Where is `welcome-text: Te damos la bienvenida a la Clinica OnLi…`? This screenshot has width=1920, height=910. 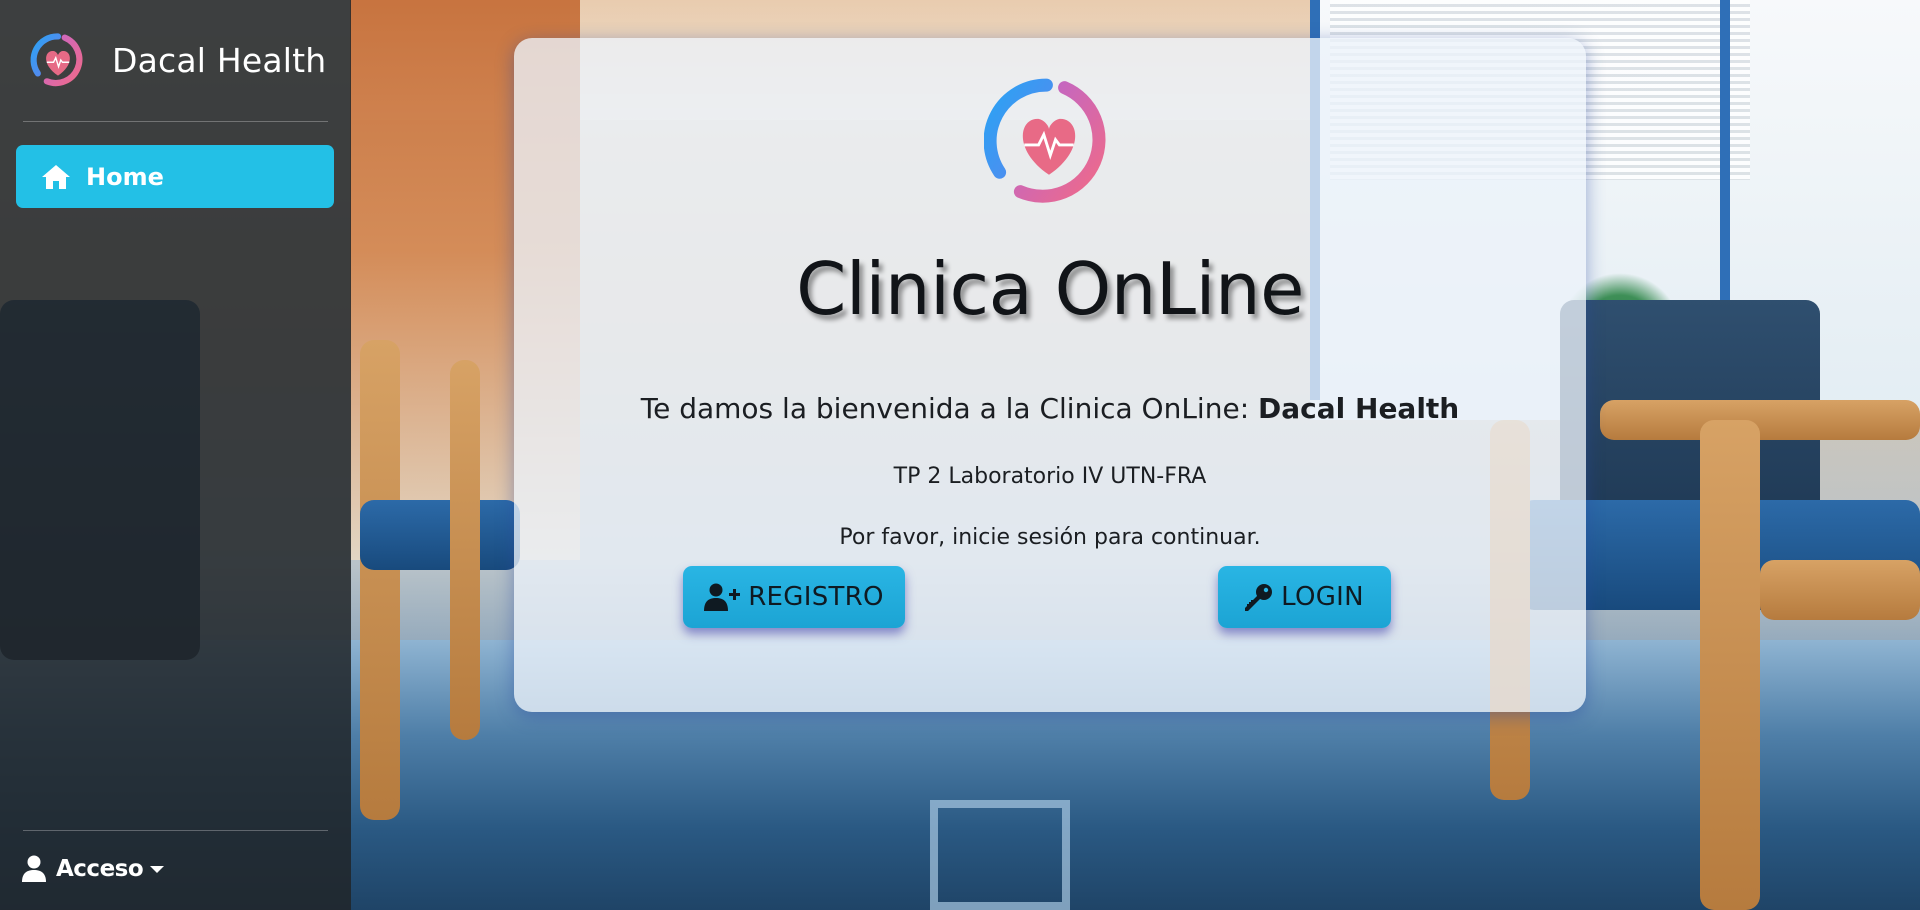 welcome-text: Te damos la bienvenida a la Clinica OnLi… is located at coordinates (1050, 408).